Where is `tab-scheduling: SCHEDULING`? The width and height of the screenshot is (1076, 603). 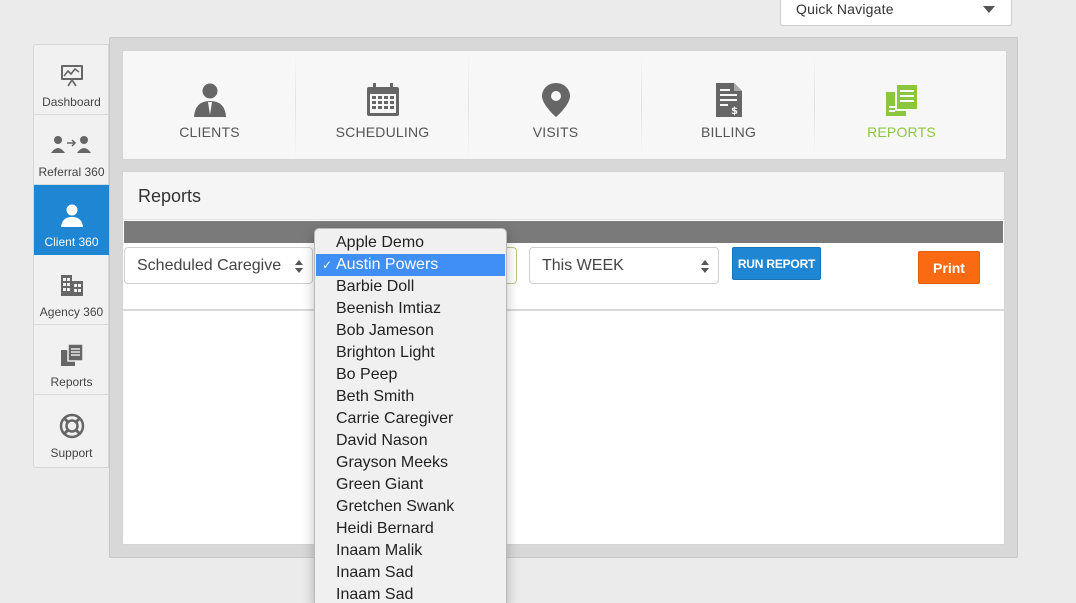 tab-scheduling: SCHEDULING is located at coordinates (382, 105).